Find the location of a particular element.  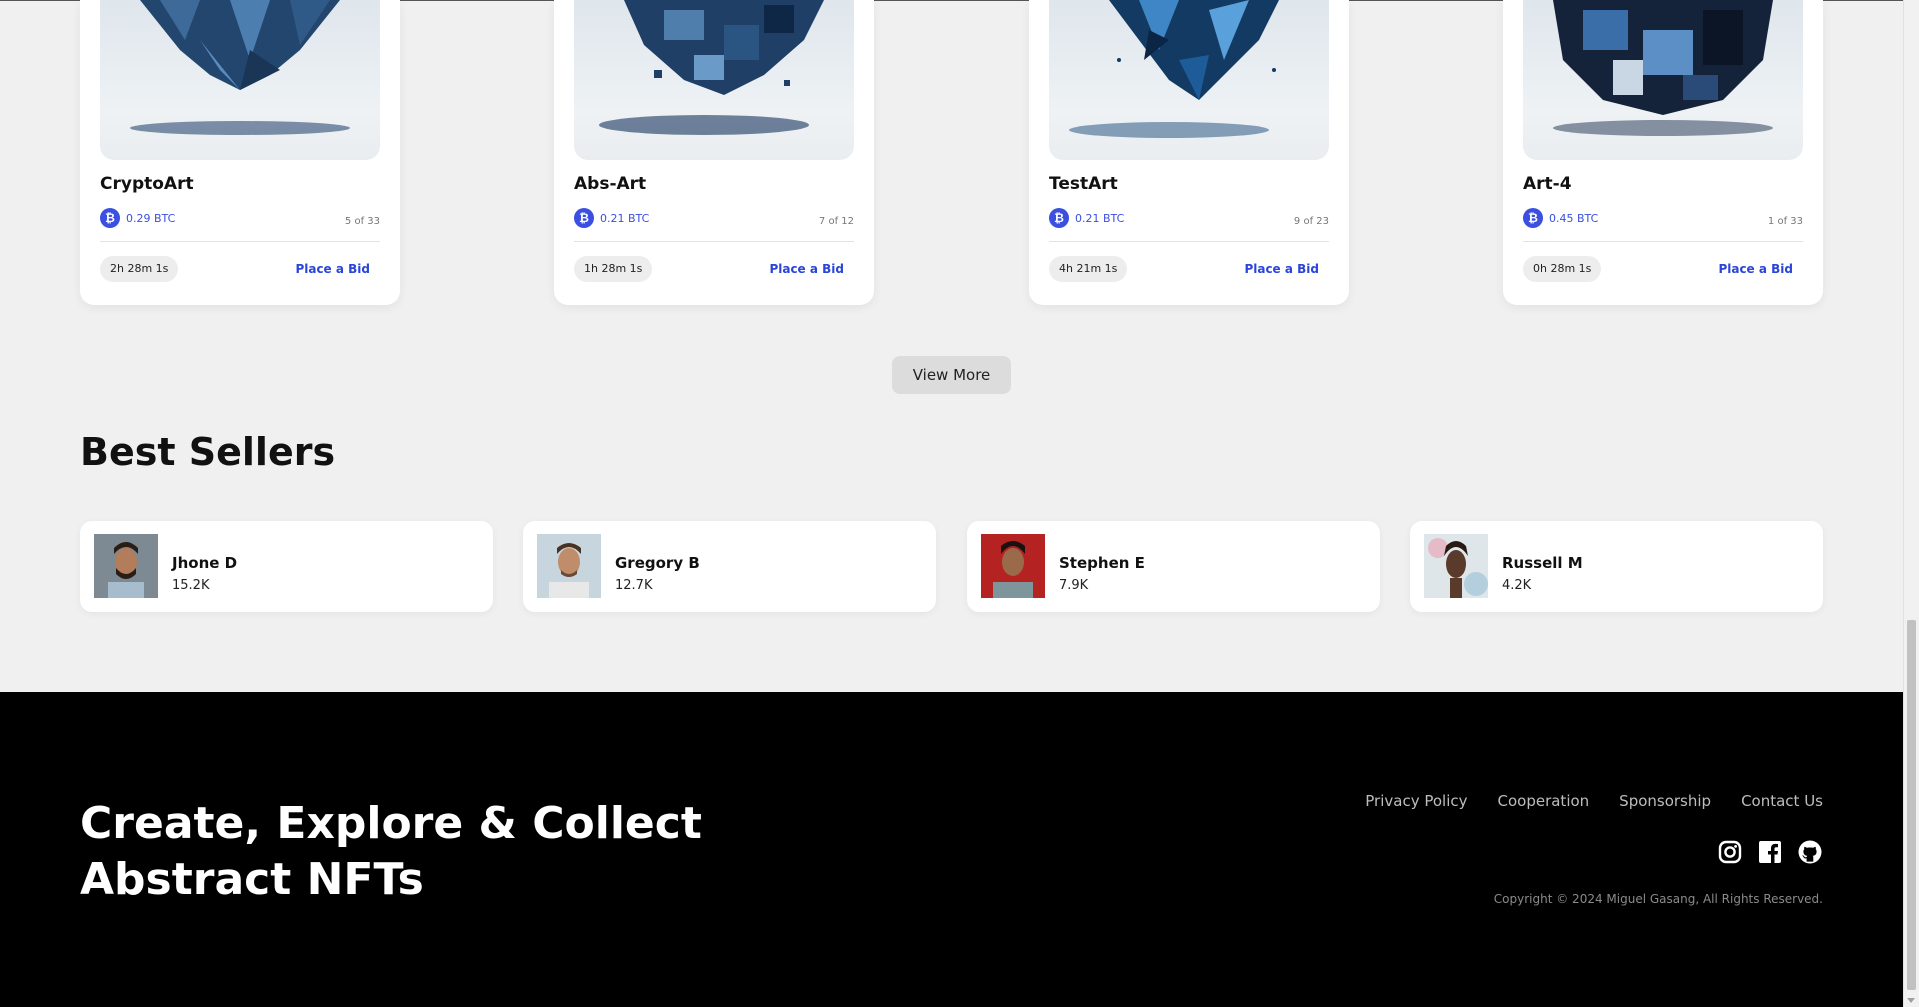

social-links is located at coordinates (1770, 852).